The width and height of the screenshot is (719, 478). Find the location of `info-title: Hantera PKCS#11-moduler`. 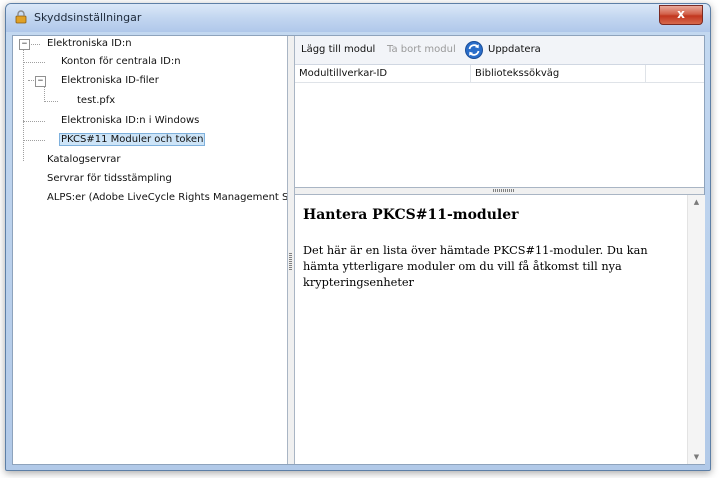

info-title: Hantera PKCS#11-moduler is located at coordinates (411, 215).